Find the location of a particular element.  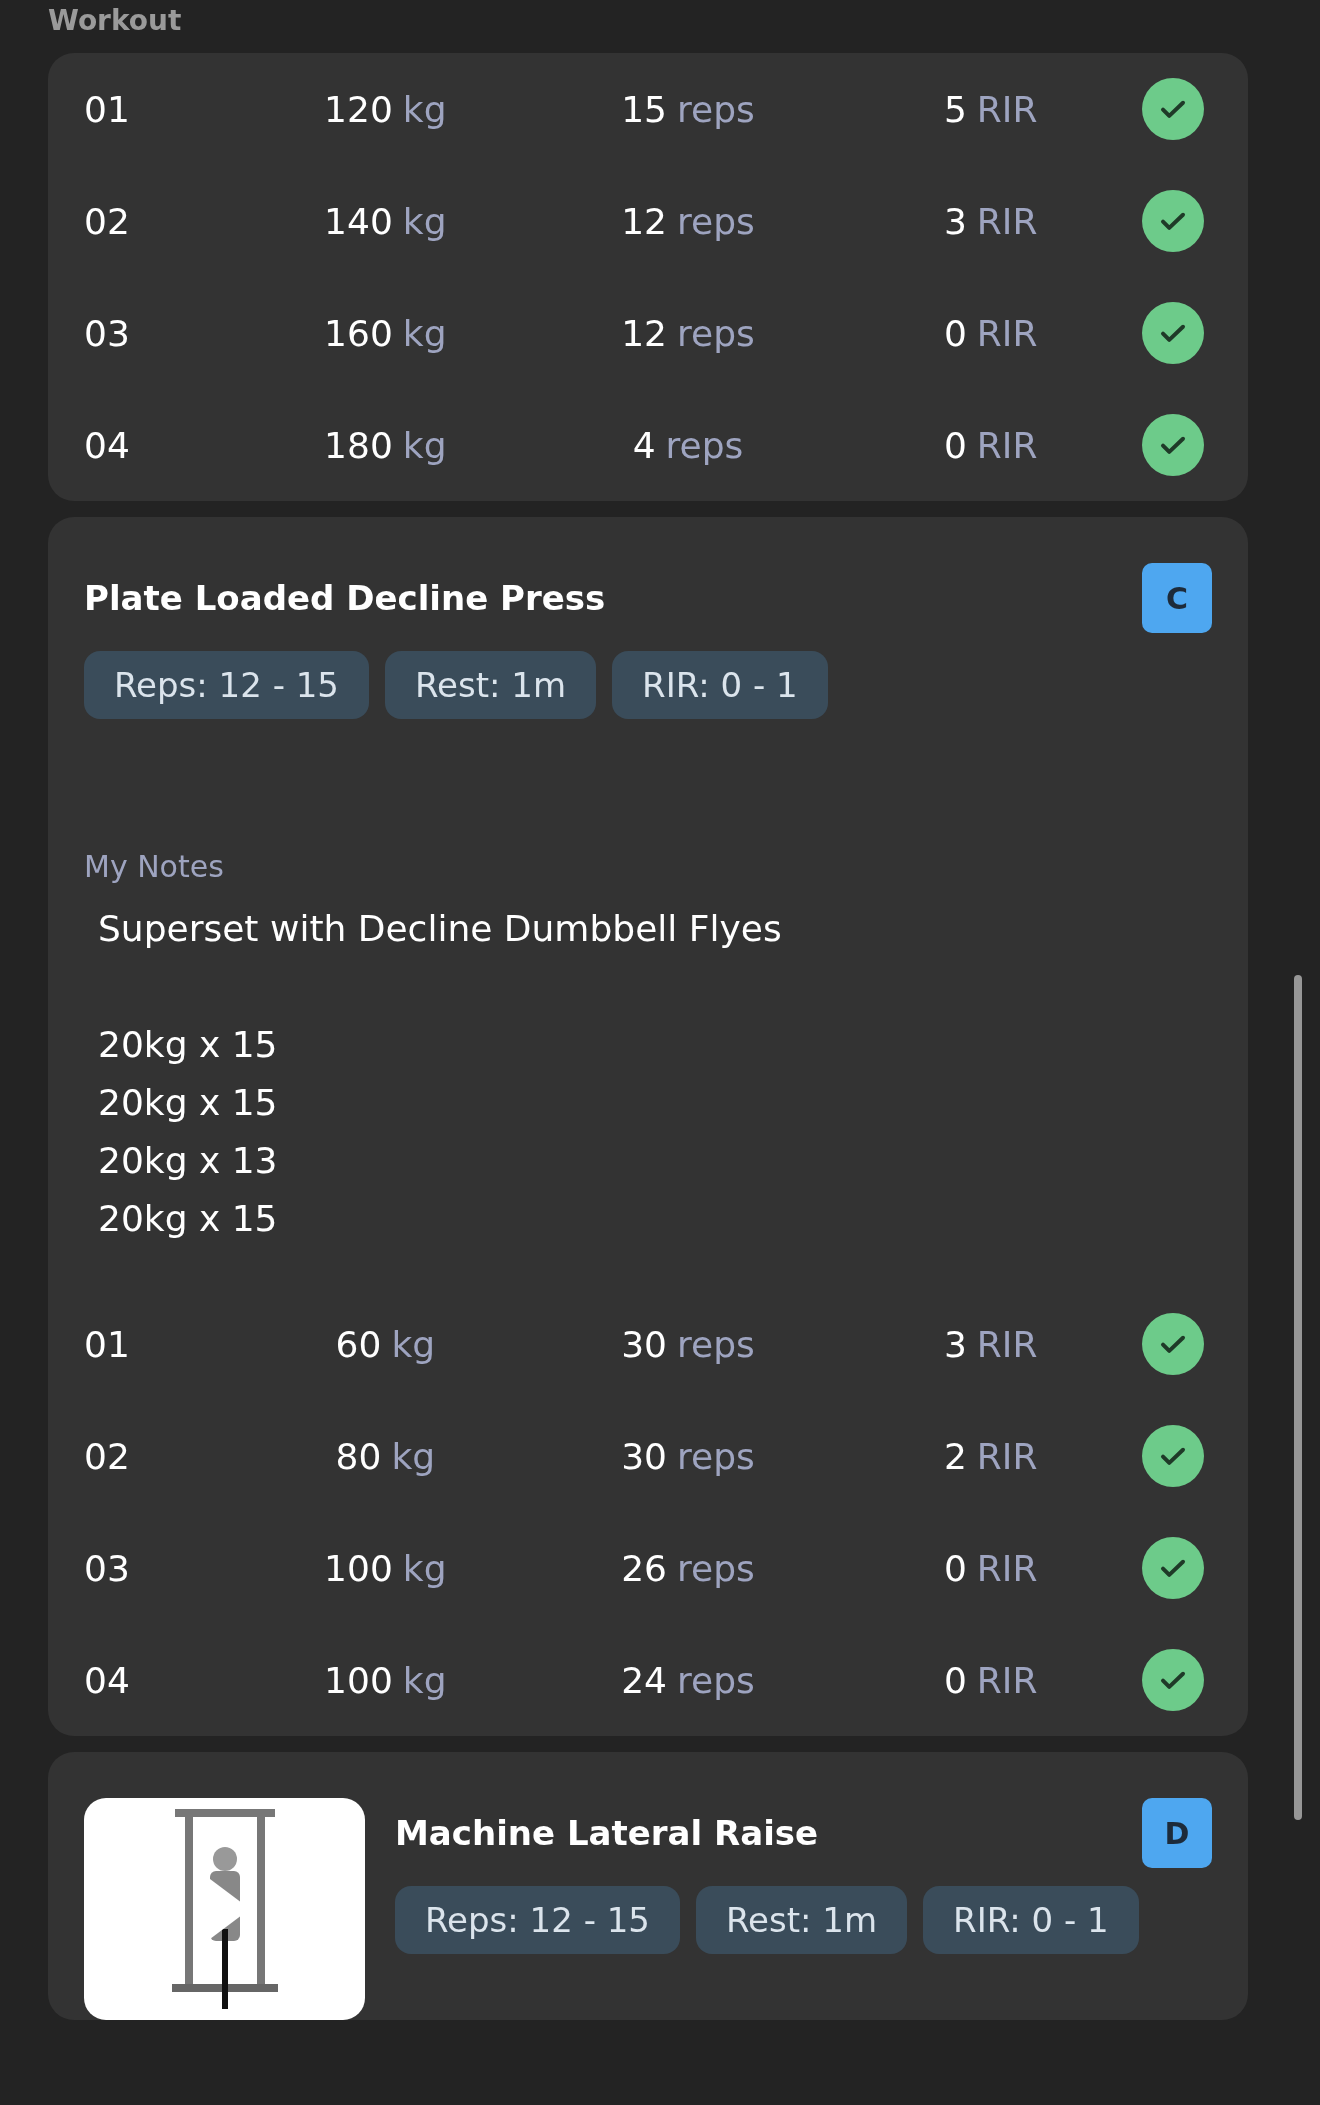

scrollbar is located at coordinates (1298, 1397).